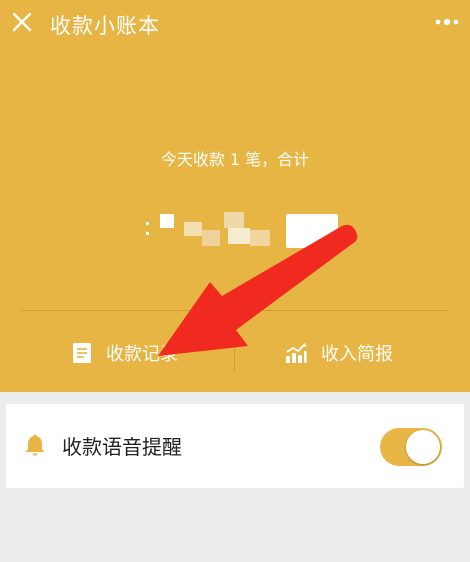 The image size is (470, 562). I want to click on voice-alert-label: 收款语音提醒, so click(122, 447).